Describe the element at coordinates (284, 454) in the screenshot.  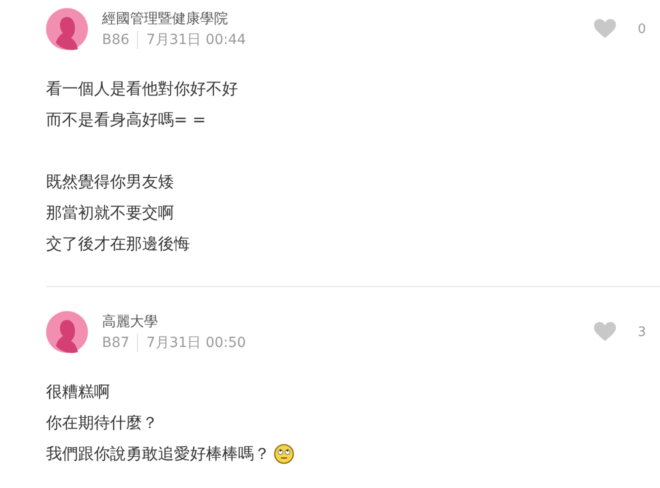
I see `emoji-icon` at that location.